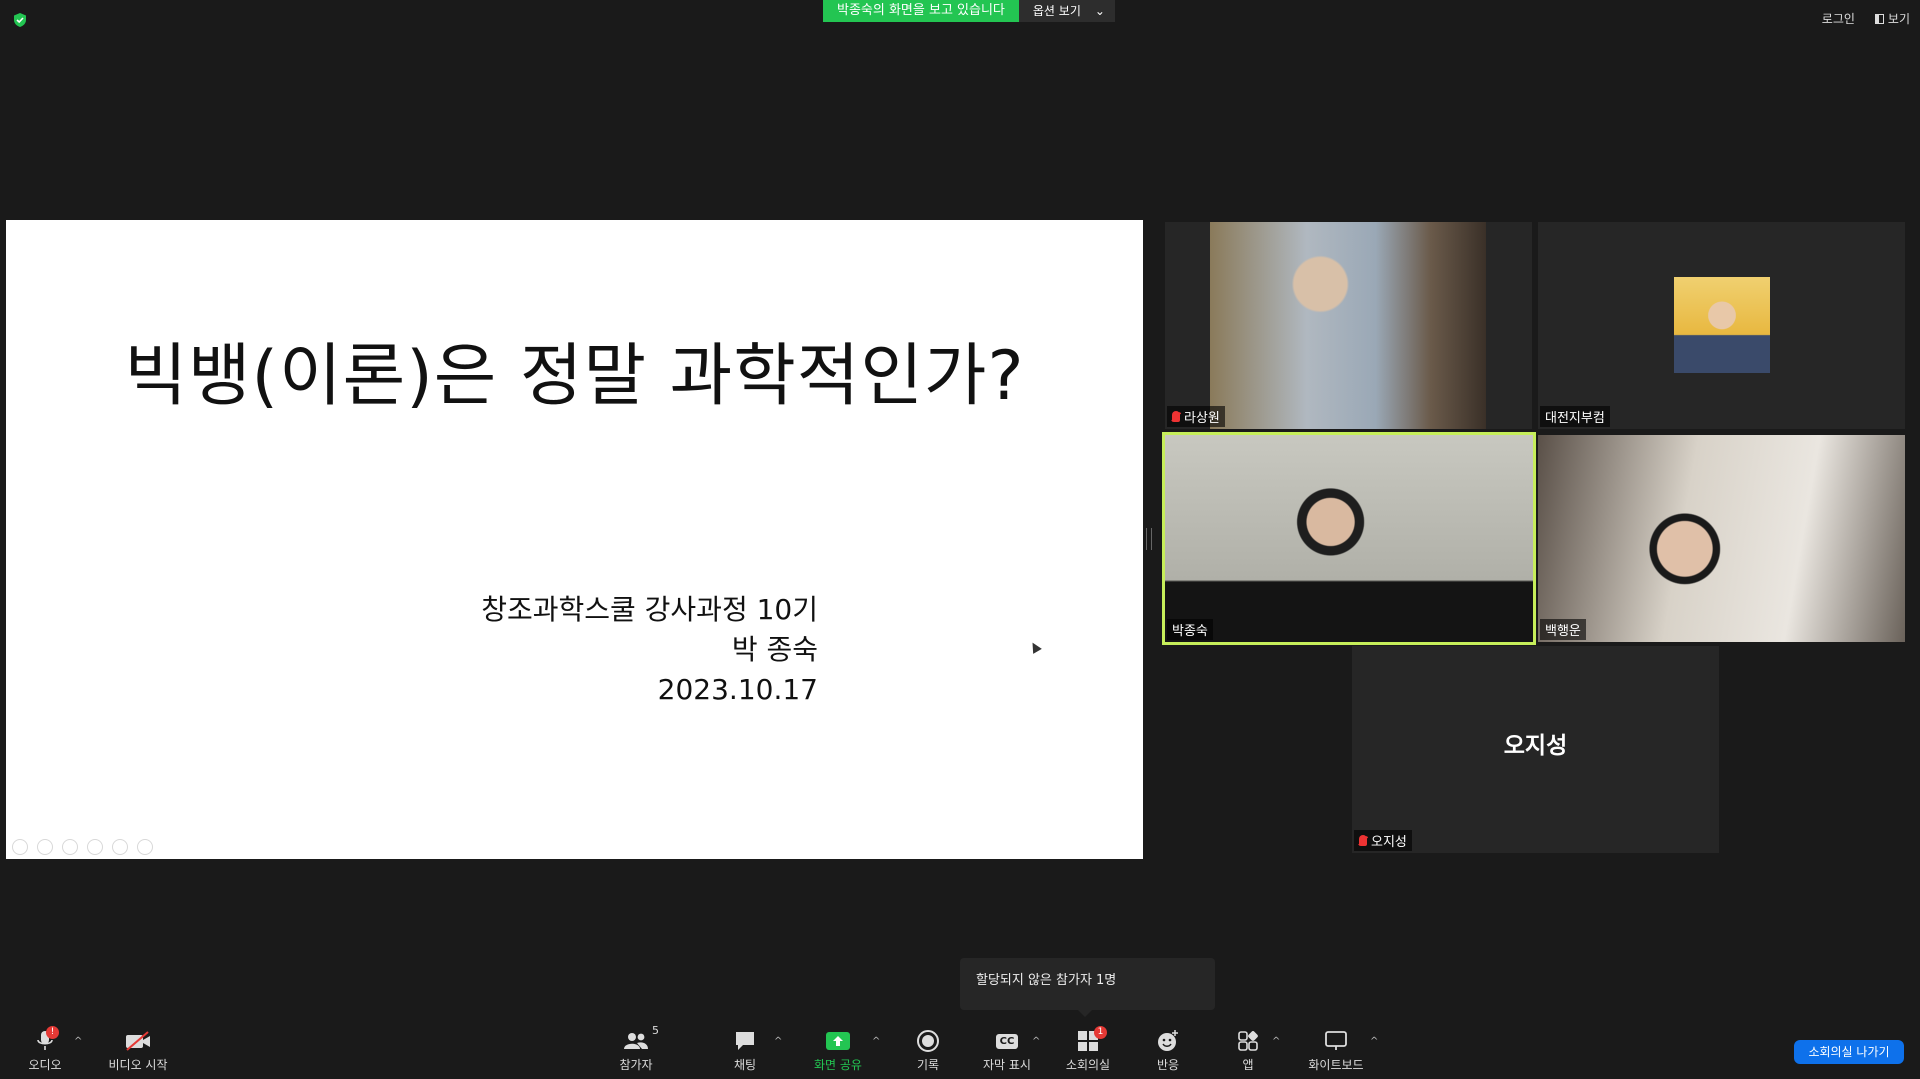 The width and height of the screenshot is (1920, 1079). What do you see at coordinates (1898, 19) in the screenshot?
I see `view-label: 보기` at bounding box center [1898, 19].